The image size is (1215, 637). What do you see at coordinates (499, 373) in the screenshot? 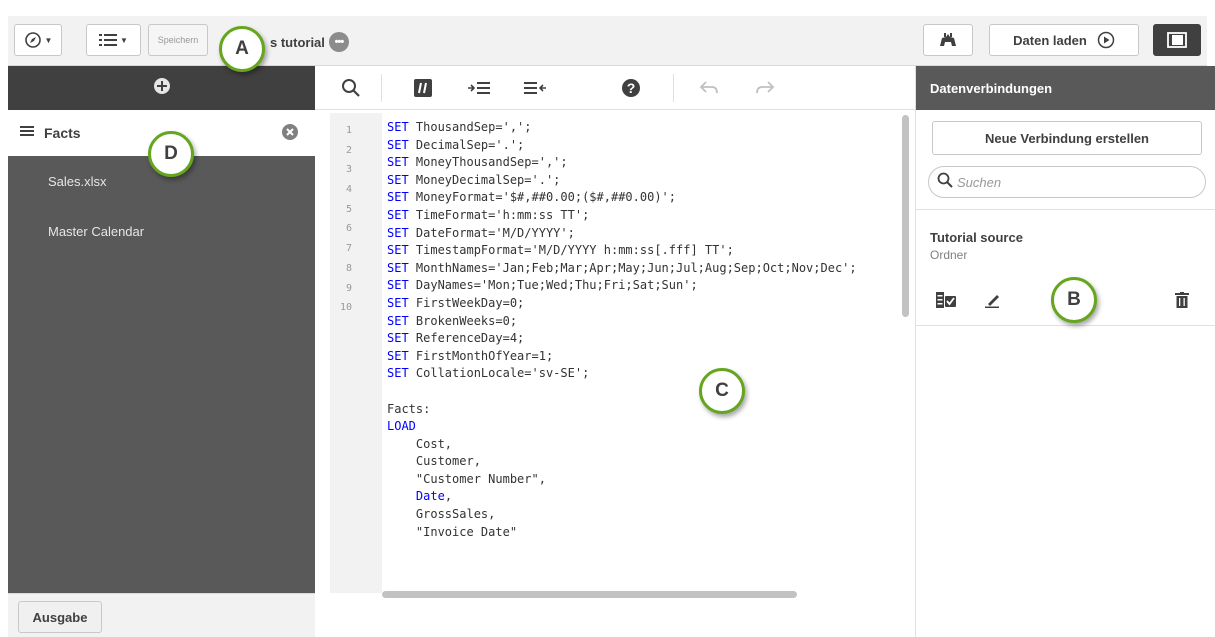
I see `code-text: CollationLocale='sv-SE';` at bounding box center [499, 373].